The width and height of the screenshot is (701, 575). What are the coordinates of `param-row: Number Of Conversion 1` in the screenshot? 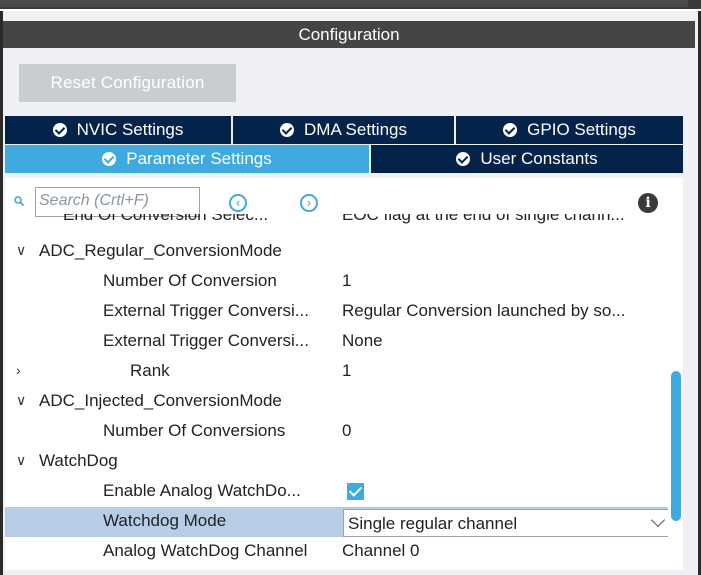 It's located at (336, 282).